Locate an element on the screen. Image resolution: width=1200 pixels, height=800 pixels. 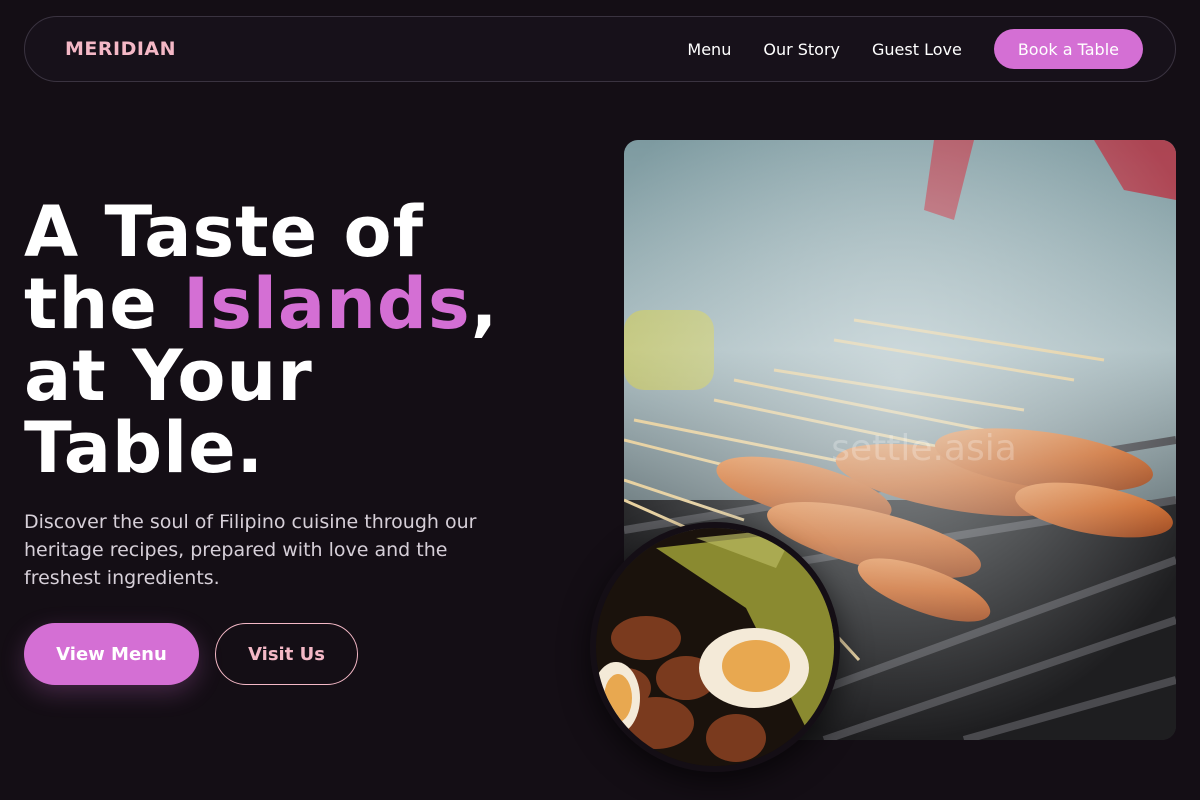
visit-us-button: Visit Us is located at coordinates (286, 654).